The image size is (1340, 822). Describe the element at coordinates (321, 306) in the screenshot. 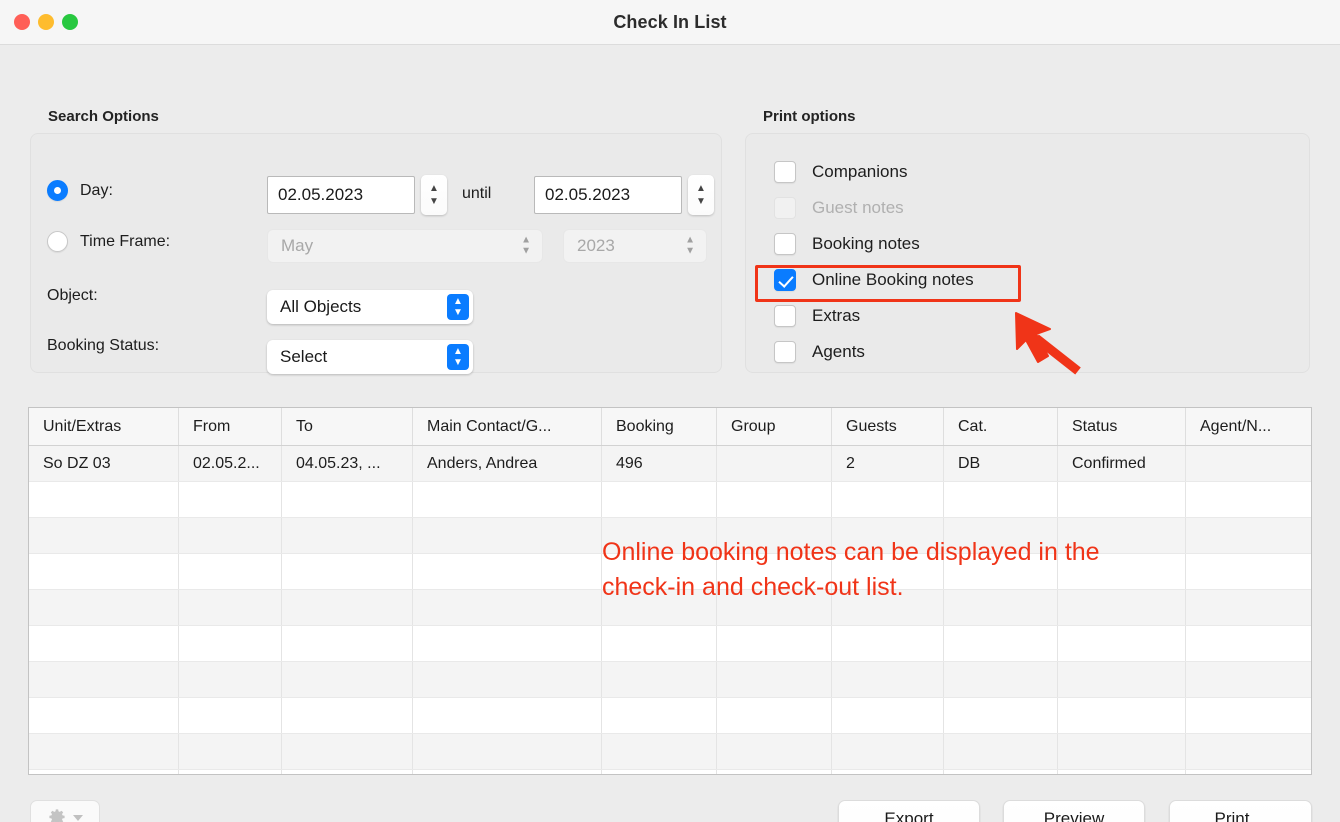

I see `object-select-value: All Objects` at that location.